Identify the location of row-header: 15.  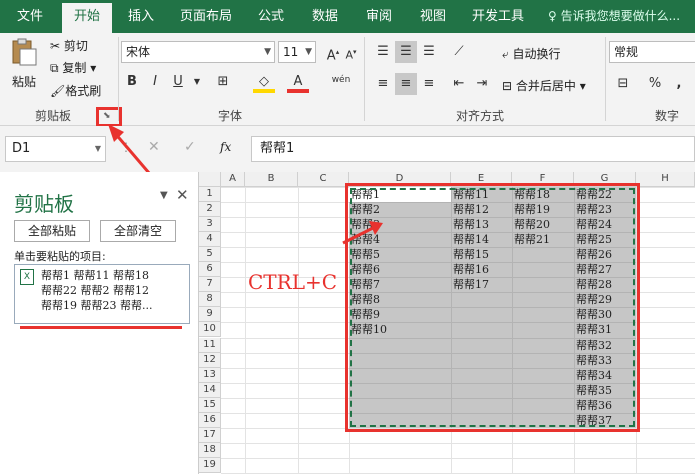
(210, 405).